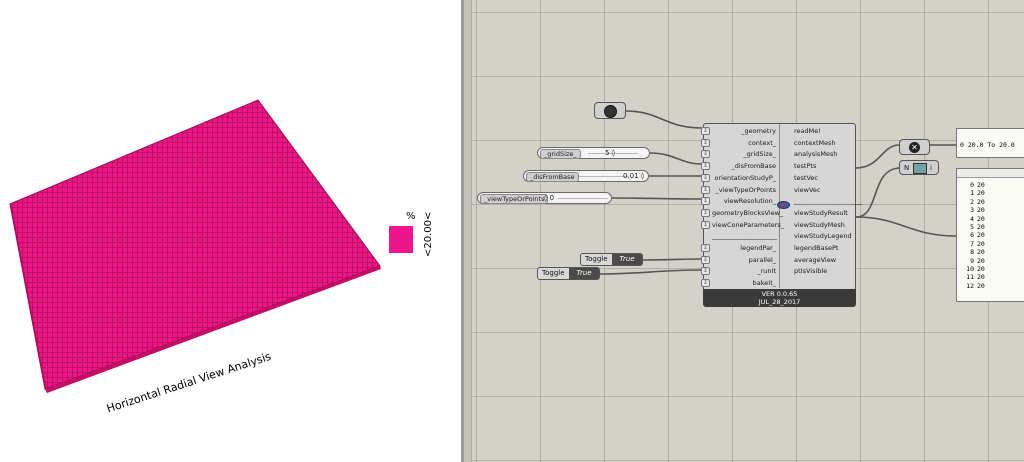  I want to click on component-output-5: viewVec, so click(807, 190).